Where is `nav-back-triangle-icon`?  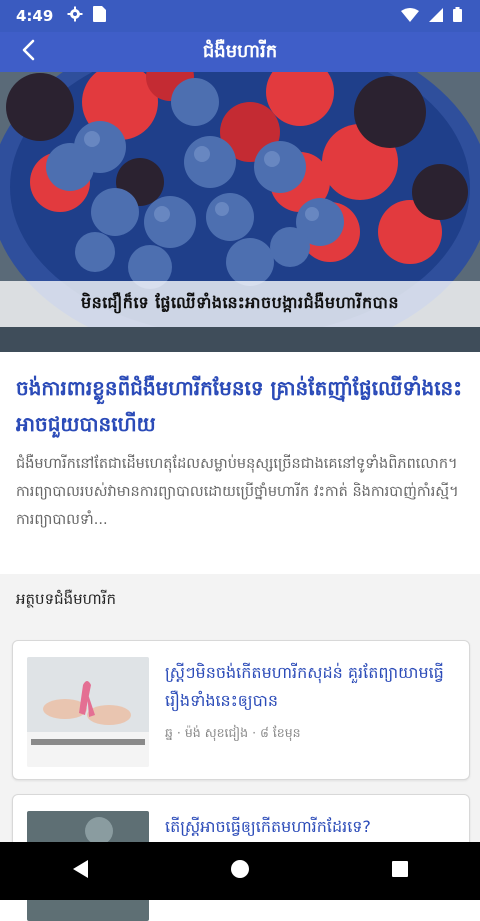
nav-back-triangle-icon is located at coordinates (80, 871).